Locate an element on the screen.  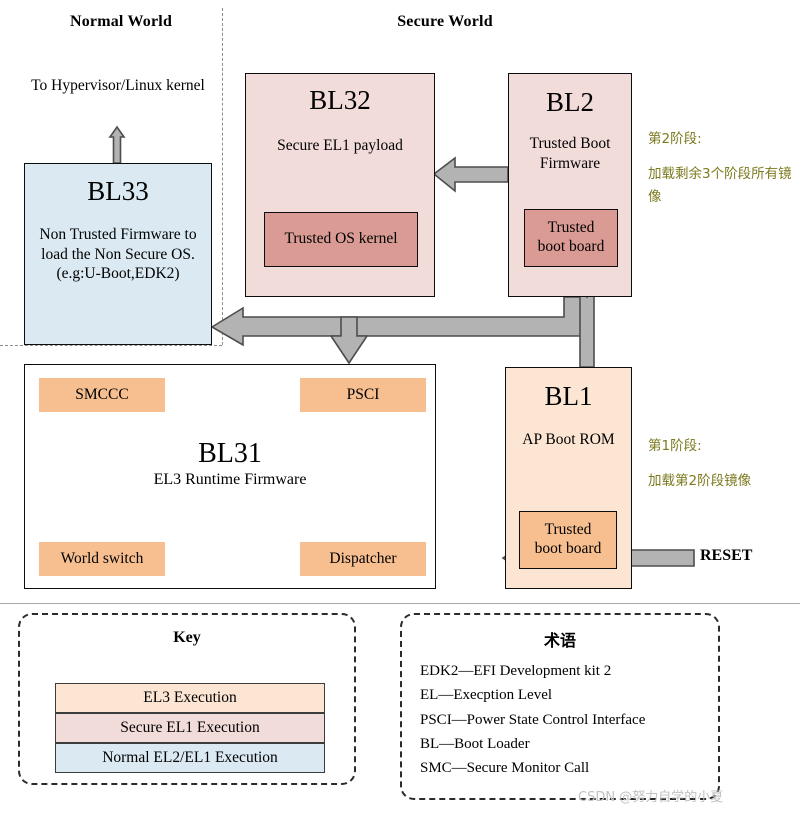
bl1-subtitle: AP Boot ROM is located at coordinates (568, 440).